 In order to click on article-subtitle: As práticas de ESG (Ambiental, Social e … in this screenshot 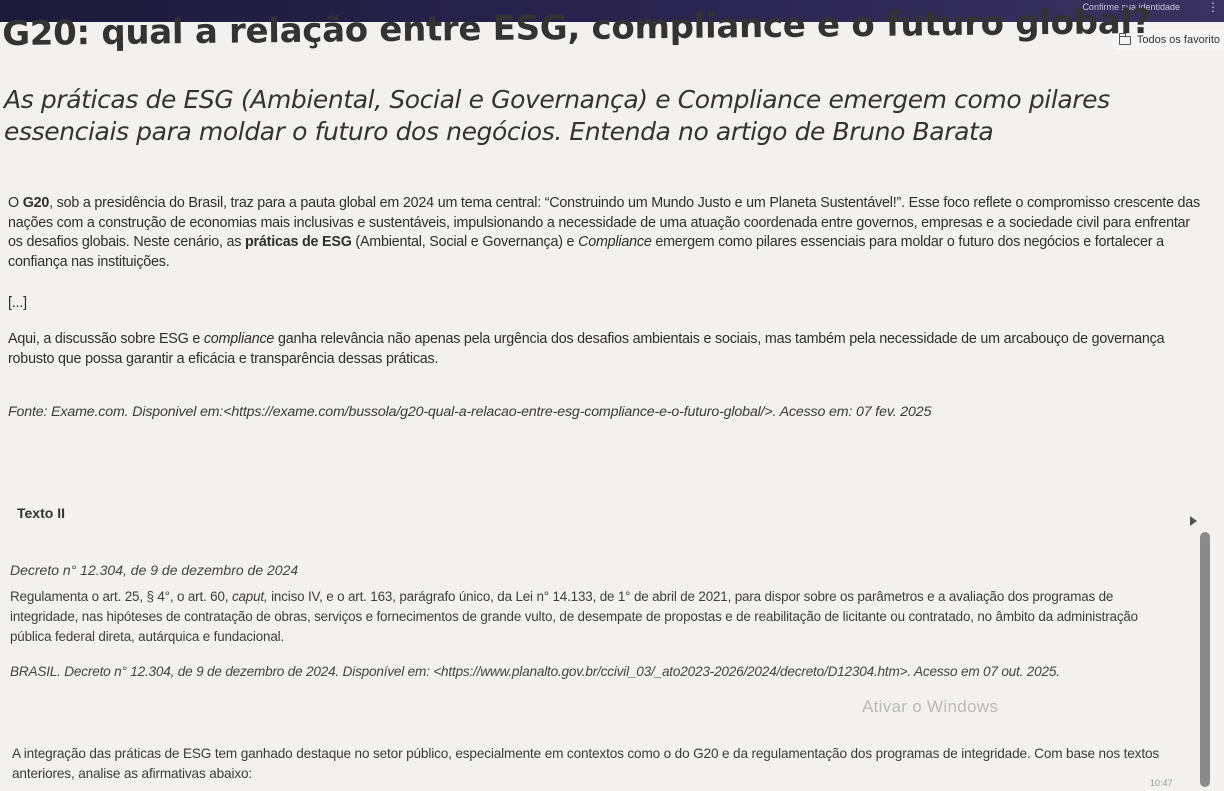, I will do `click(557, 115)`.